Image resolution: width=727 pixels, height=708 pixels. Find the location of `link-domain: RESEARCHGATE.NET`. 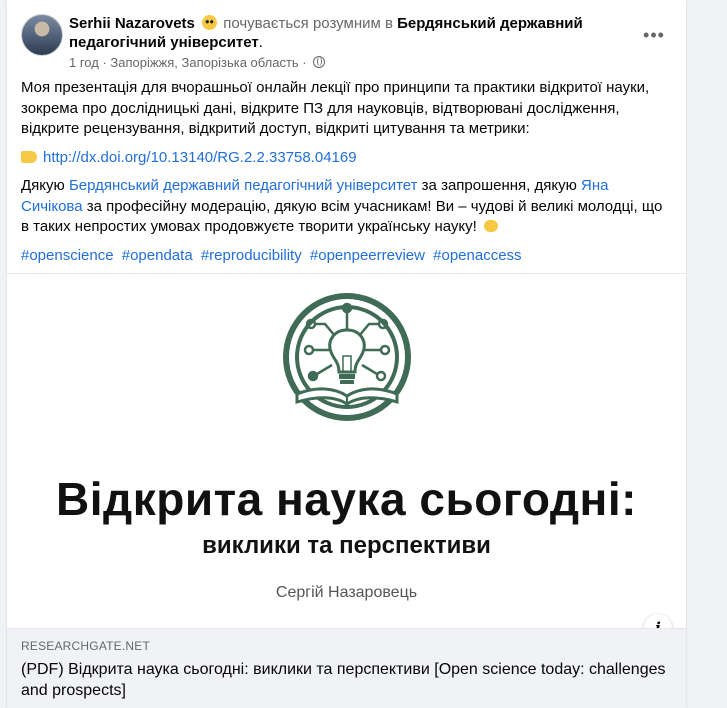

link-domain: RESEARCHGATE.NET is located at coordinates (85, 646).